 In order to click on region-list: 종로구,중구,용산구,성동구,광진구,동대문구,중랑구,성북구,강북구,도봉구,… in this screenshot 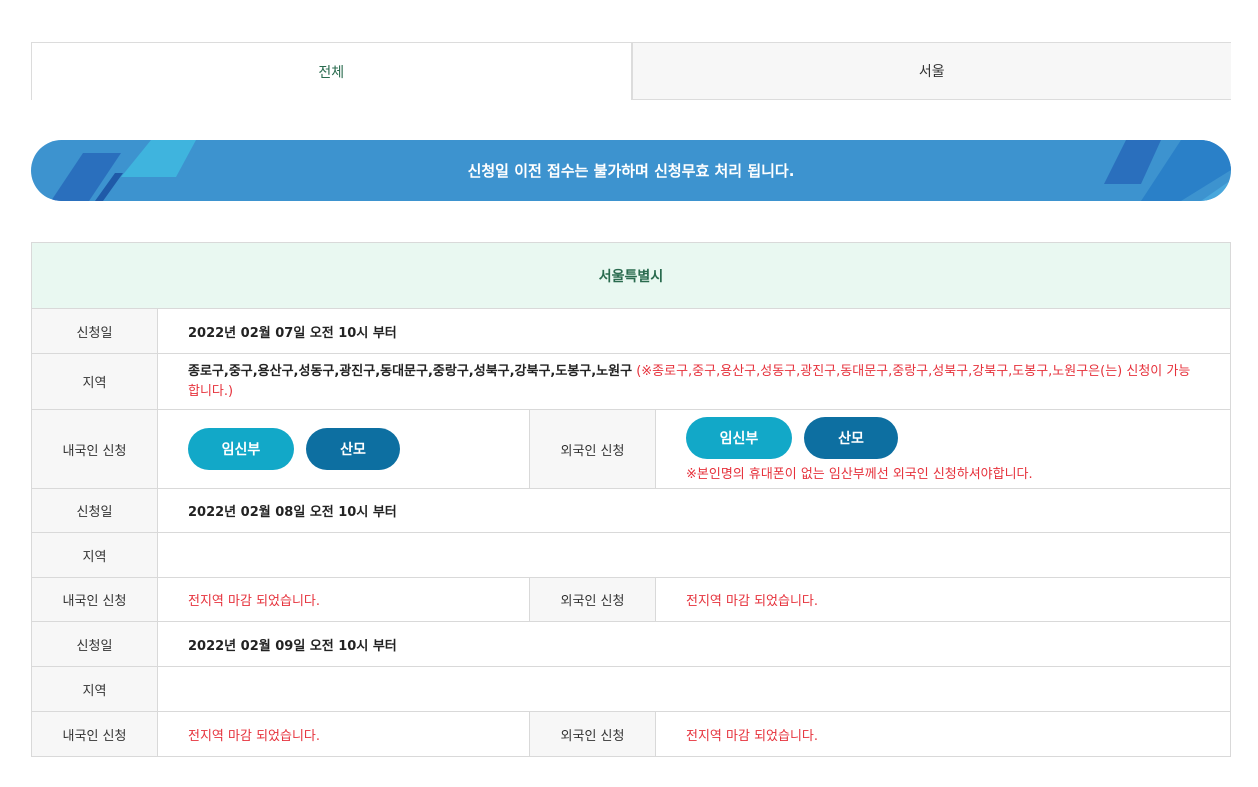, I will do `click(410, 371)`.